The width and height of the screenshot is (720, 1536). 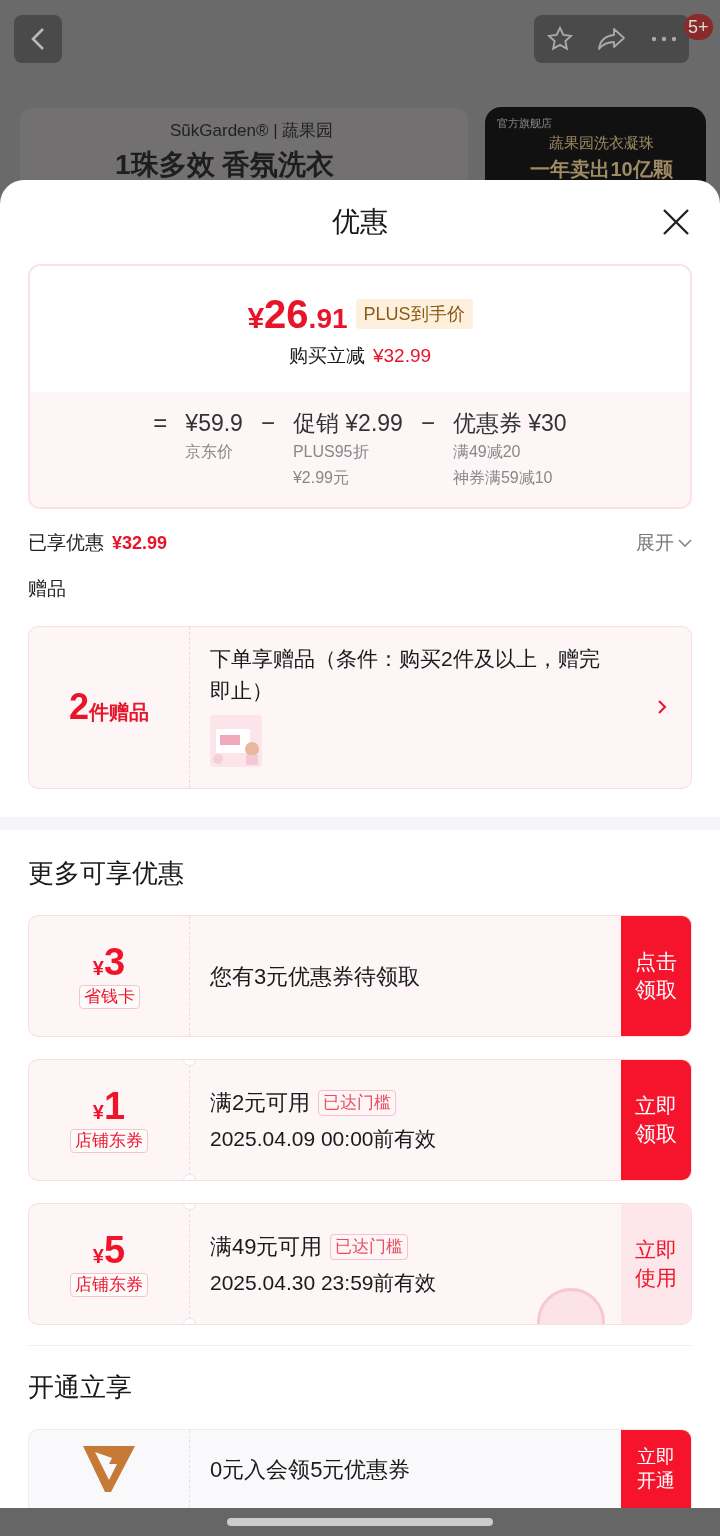 I want to click on enjoyed-amount: ¥32.99, so click(x=140, y=543).